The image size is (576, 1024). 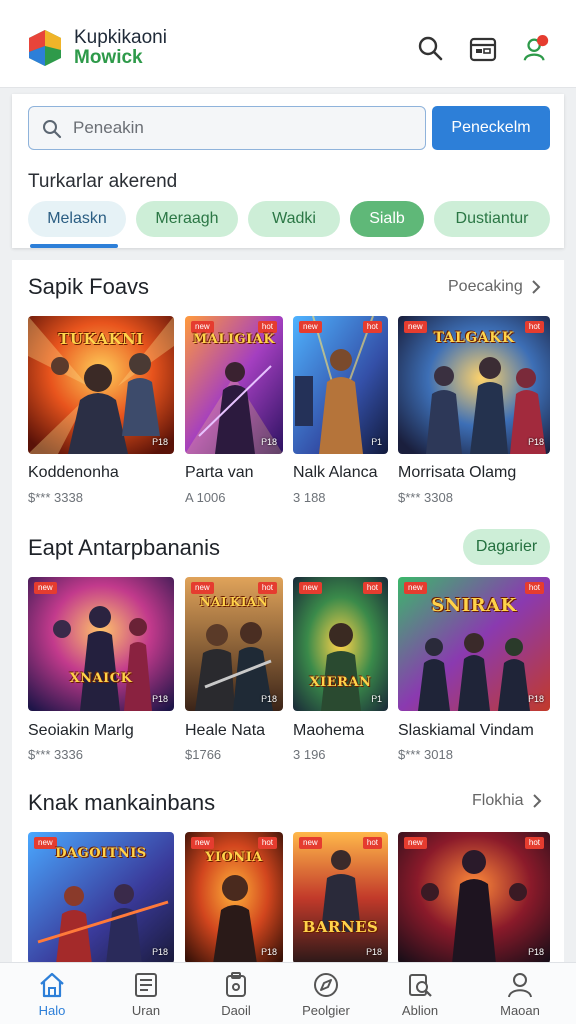 I want to click on search-field, so click(x=227, y=128).